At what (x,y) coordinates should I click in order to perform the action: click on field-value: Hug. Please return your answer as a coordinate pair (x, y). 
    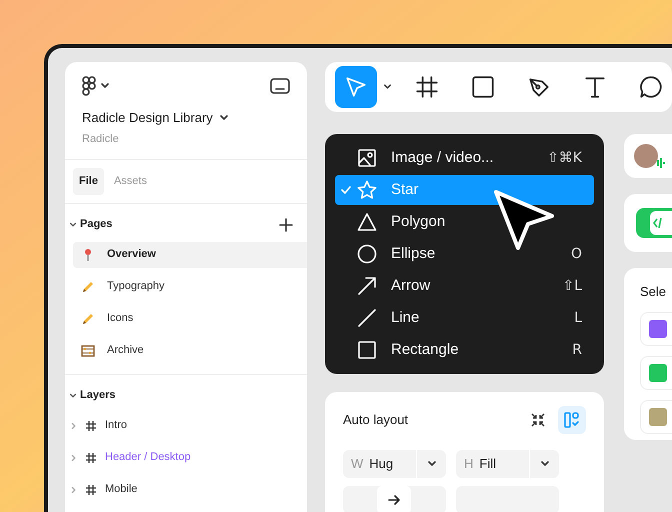
    Looking at the image, I should click on (381, 464).